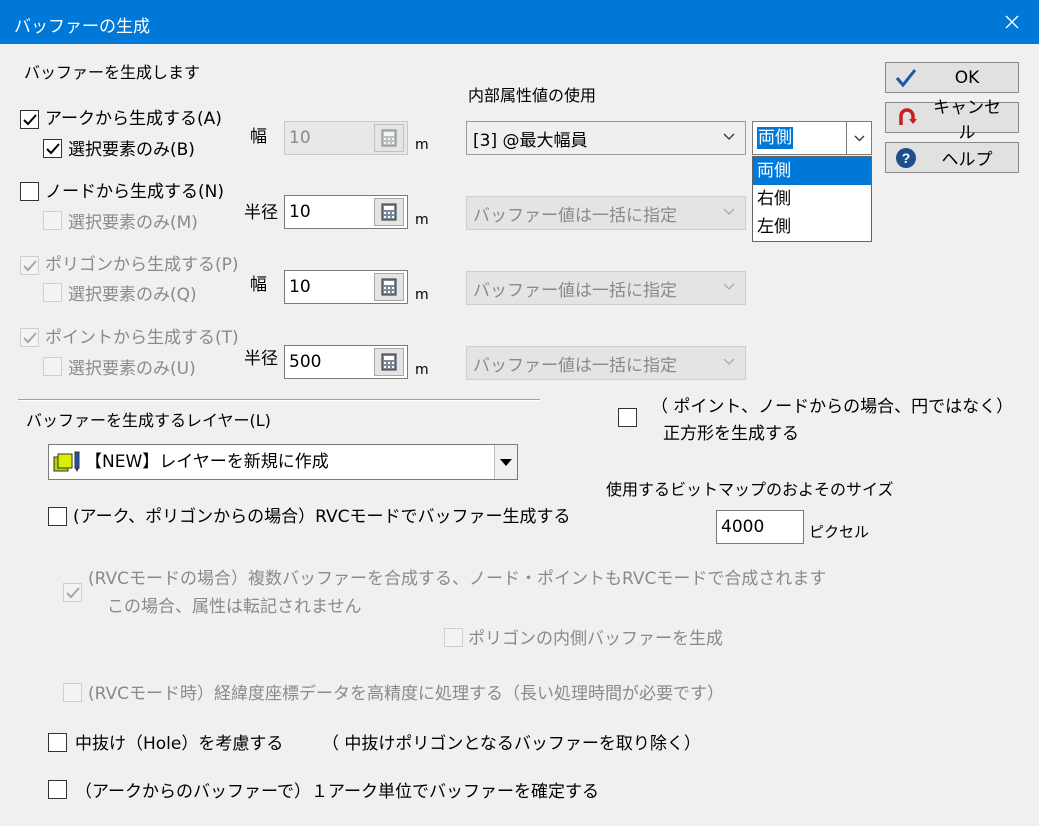 The width and height of the screenshot is (1039, 826). What do you see at coordinates (346, 138) in the screenshot?
I see `arc-width-field: 10` at bounding box center [346, 138].